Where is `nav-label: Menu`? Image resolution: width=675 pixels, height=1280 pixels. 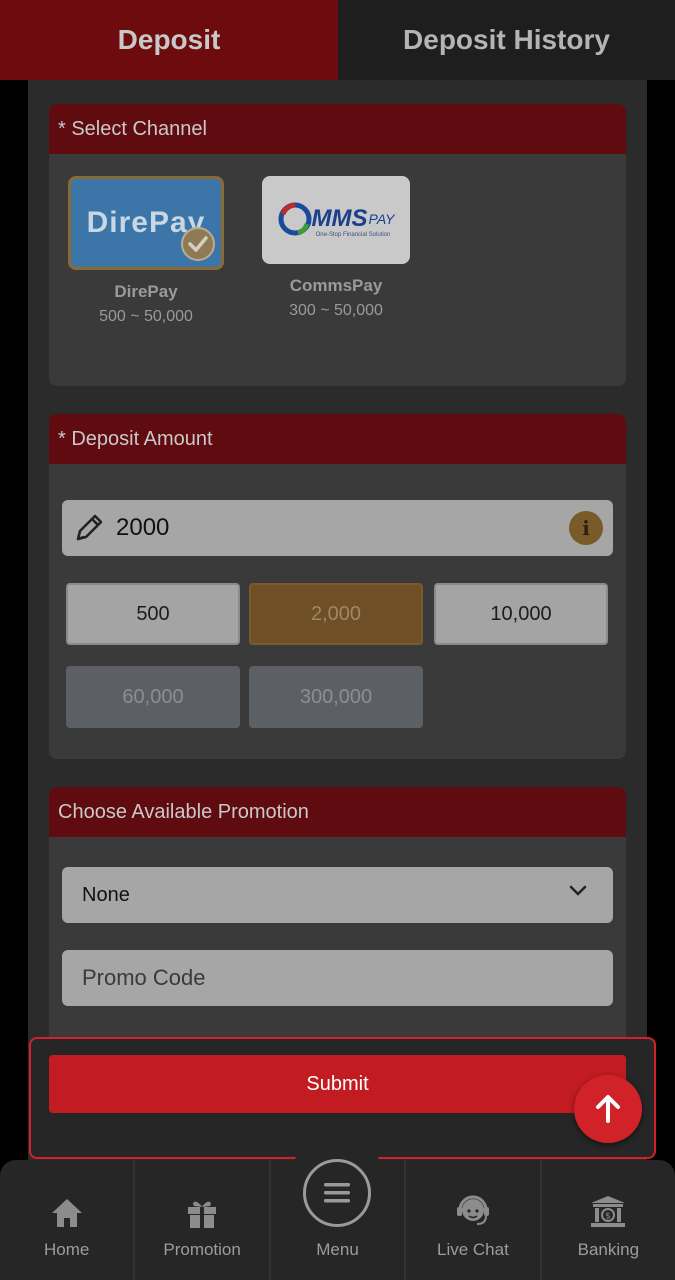 nav-label: Menu is located at coordinates (337, 1249).